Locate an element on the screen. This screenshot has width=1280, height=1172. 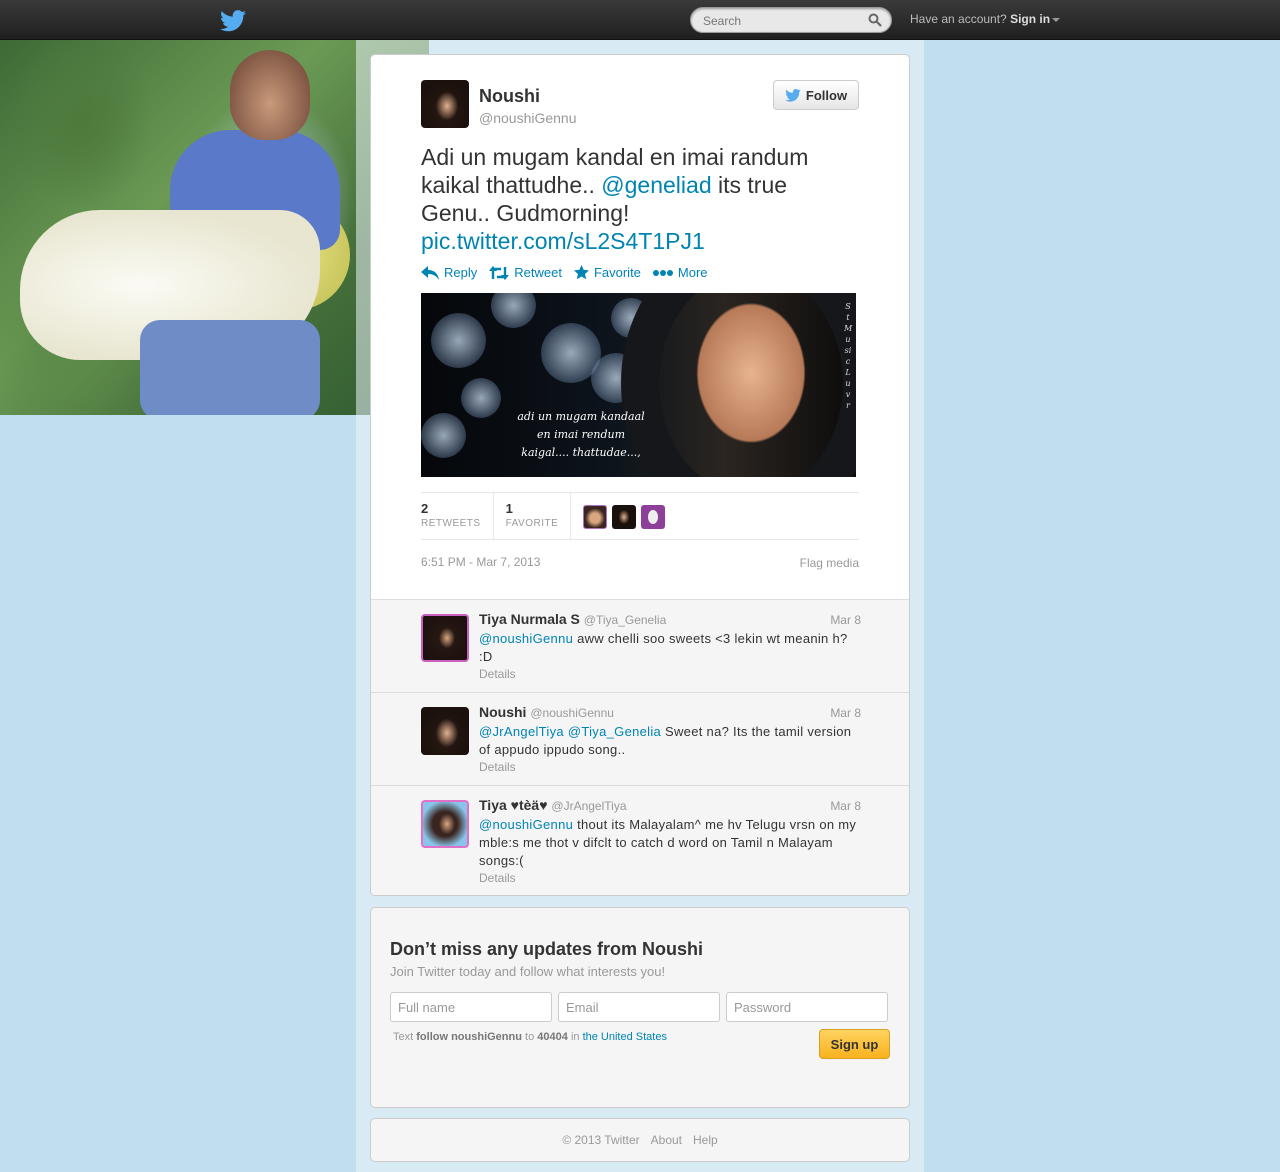
star-icon is located at coordinates (581, 272).